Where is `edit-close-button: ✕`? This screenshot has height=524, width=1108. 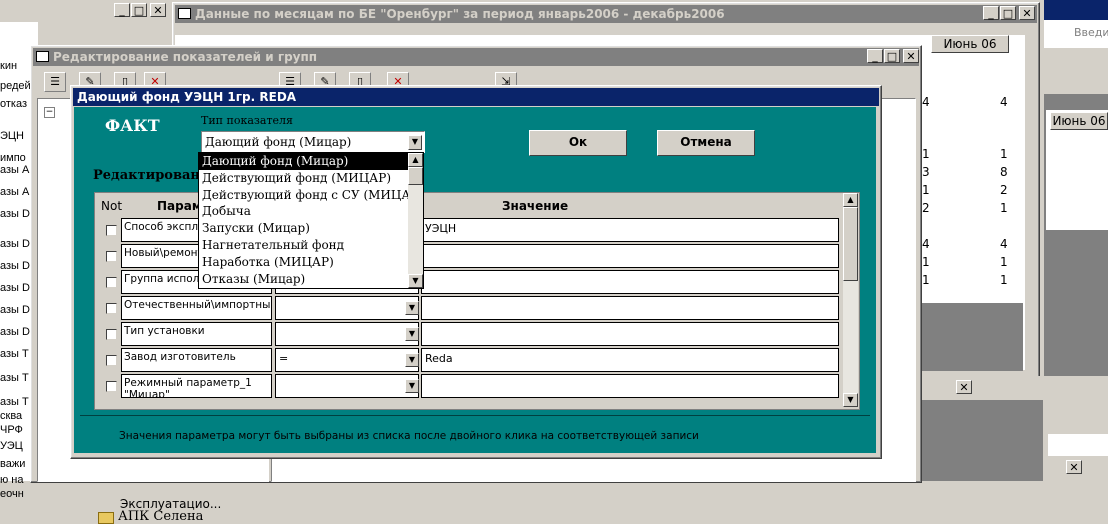 edit-close-button: ✕ is located at coordinates (911, 56).